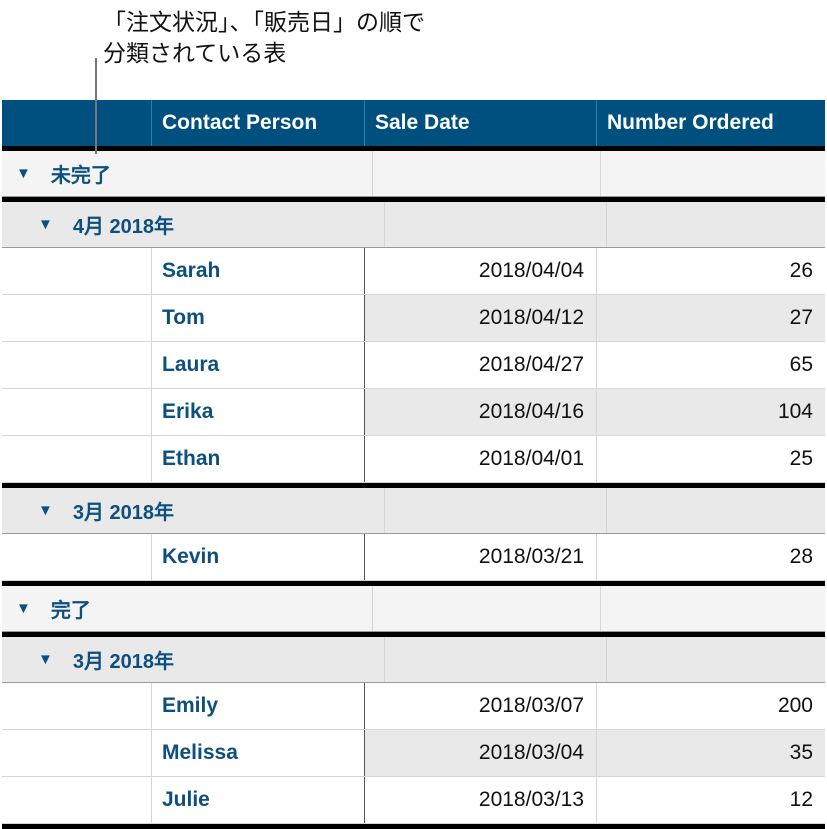 The width and height of the screenshot is (827, 829). I want to click on number-ordered-cell: 27, so click(710, 318).